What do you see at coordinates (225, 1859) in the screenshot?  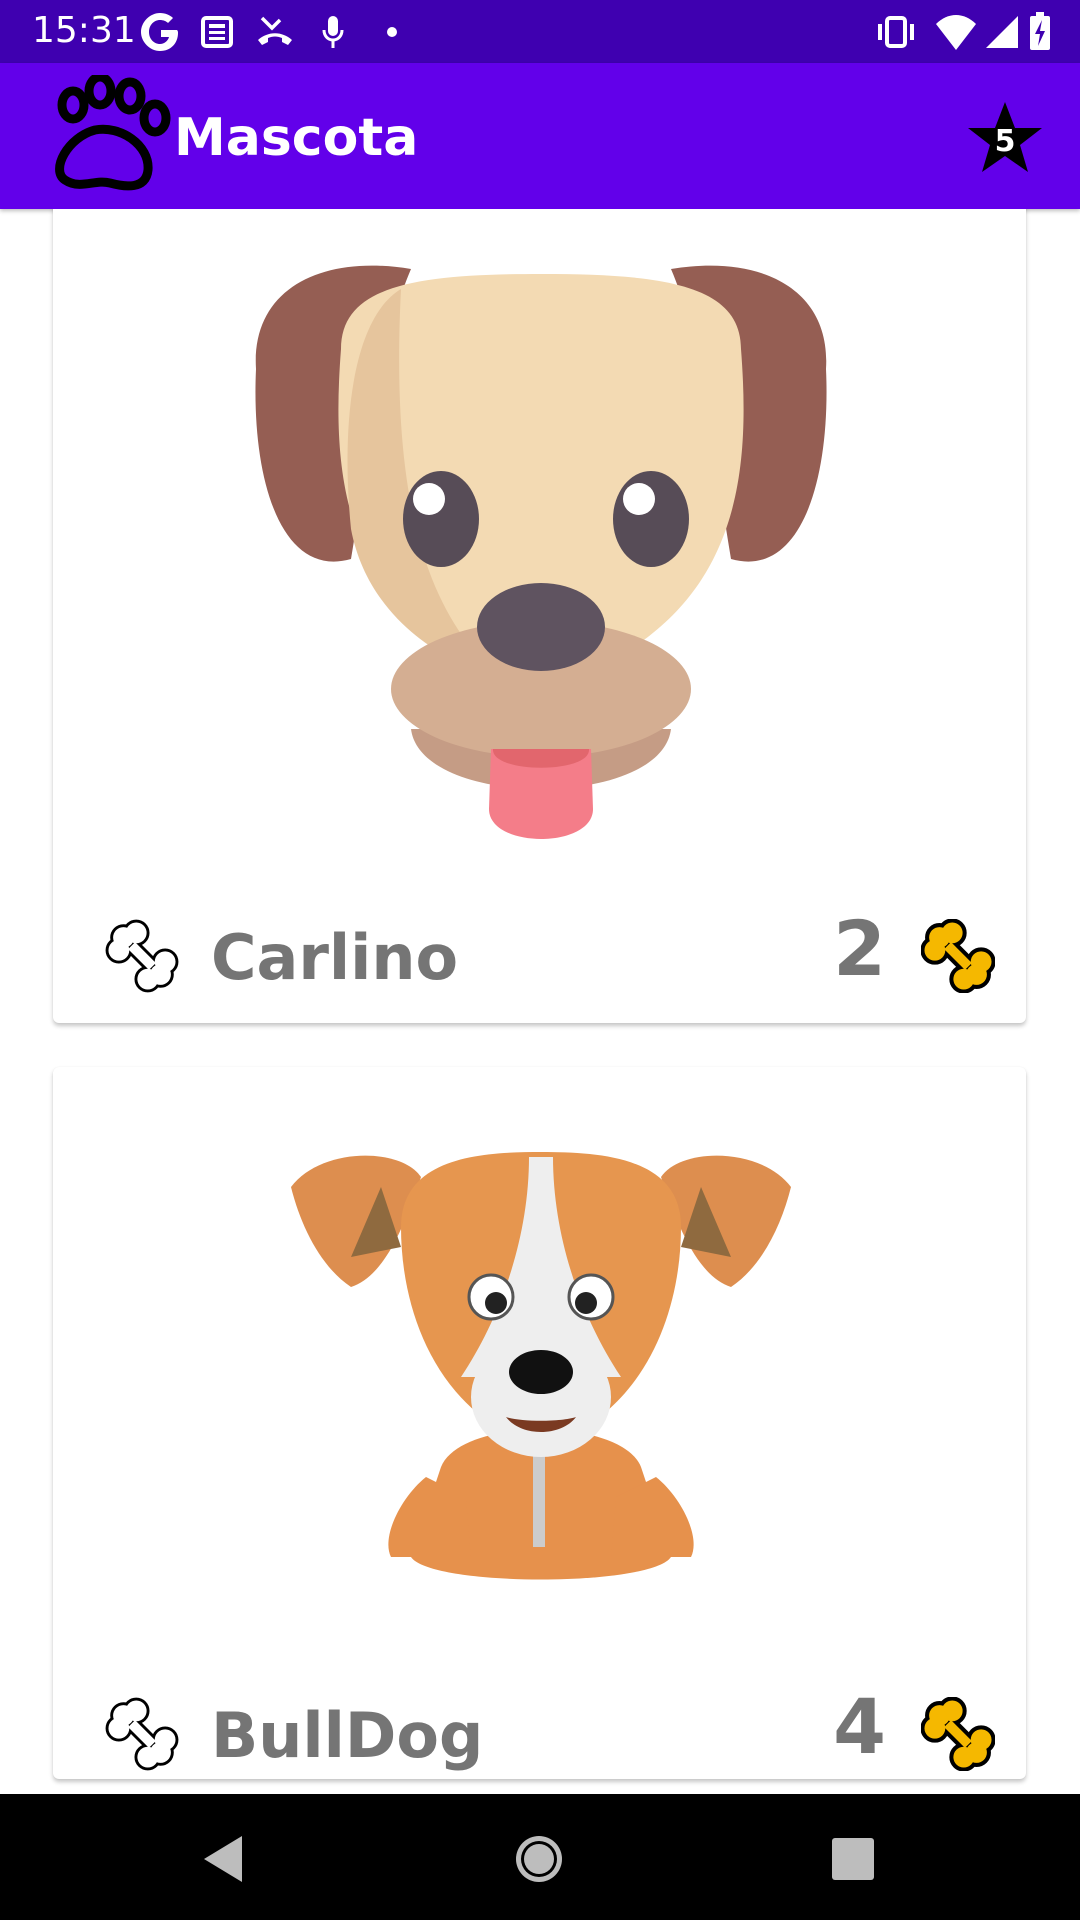 I see `back-icon` at bounding box center [225, 1859].